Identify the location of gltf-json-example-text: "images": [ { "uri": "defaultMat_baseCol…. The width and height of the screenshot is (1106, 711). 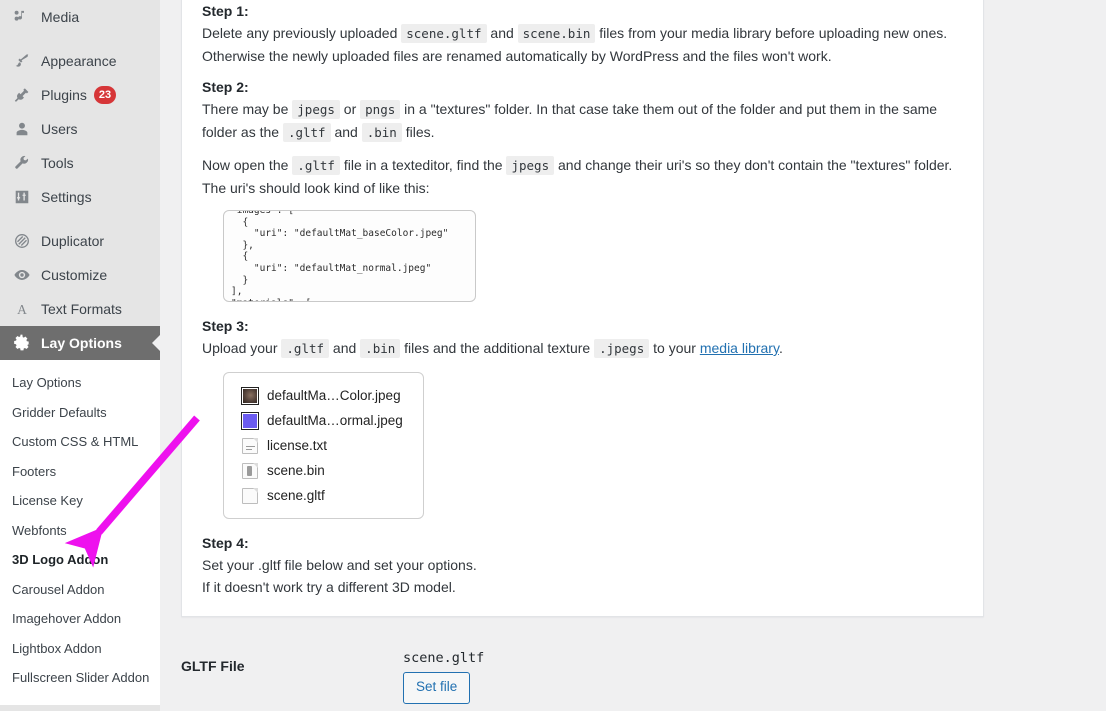
(340, 255).